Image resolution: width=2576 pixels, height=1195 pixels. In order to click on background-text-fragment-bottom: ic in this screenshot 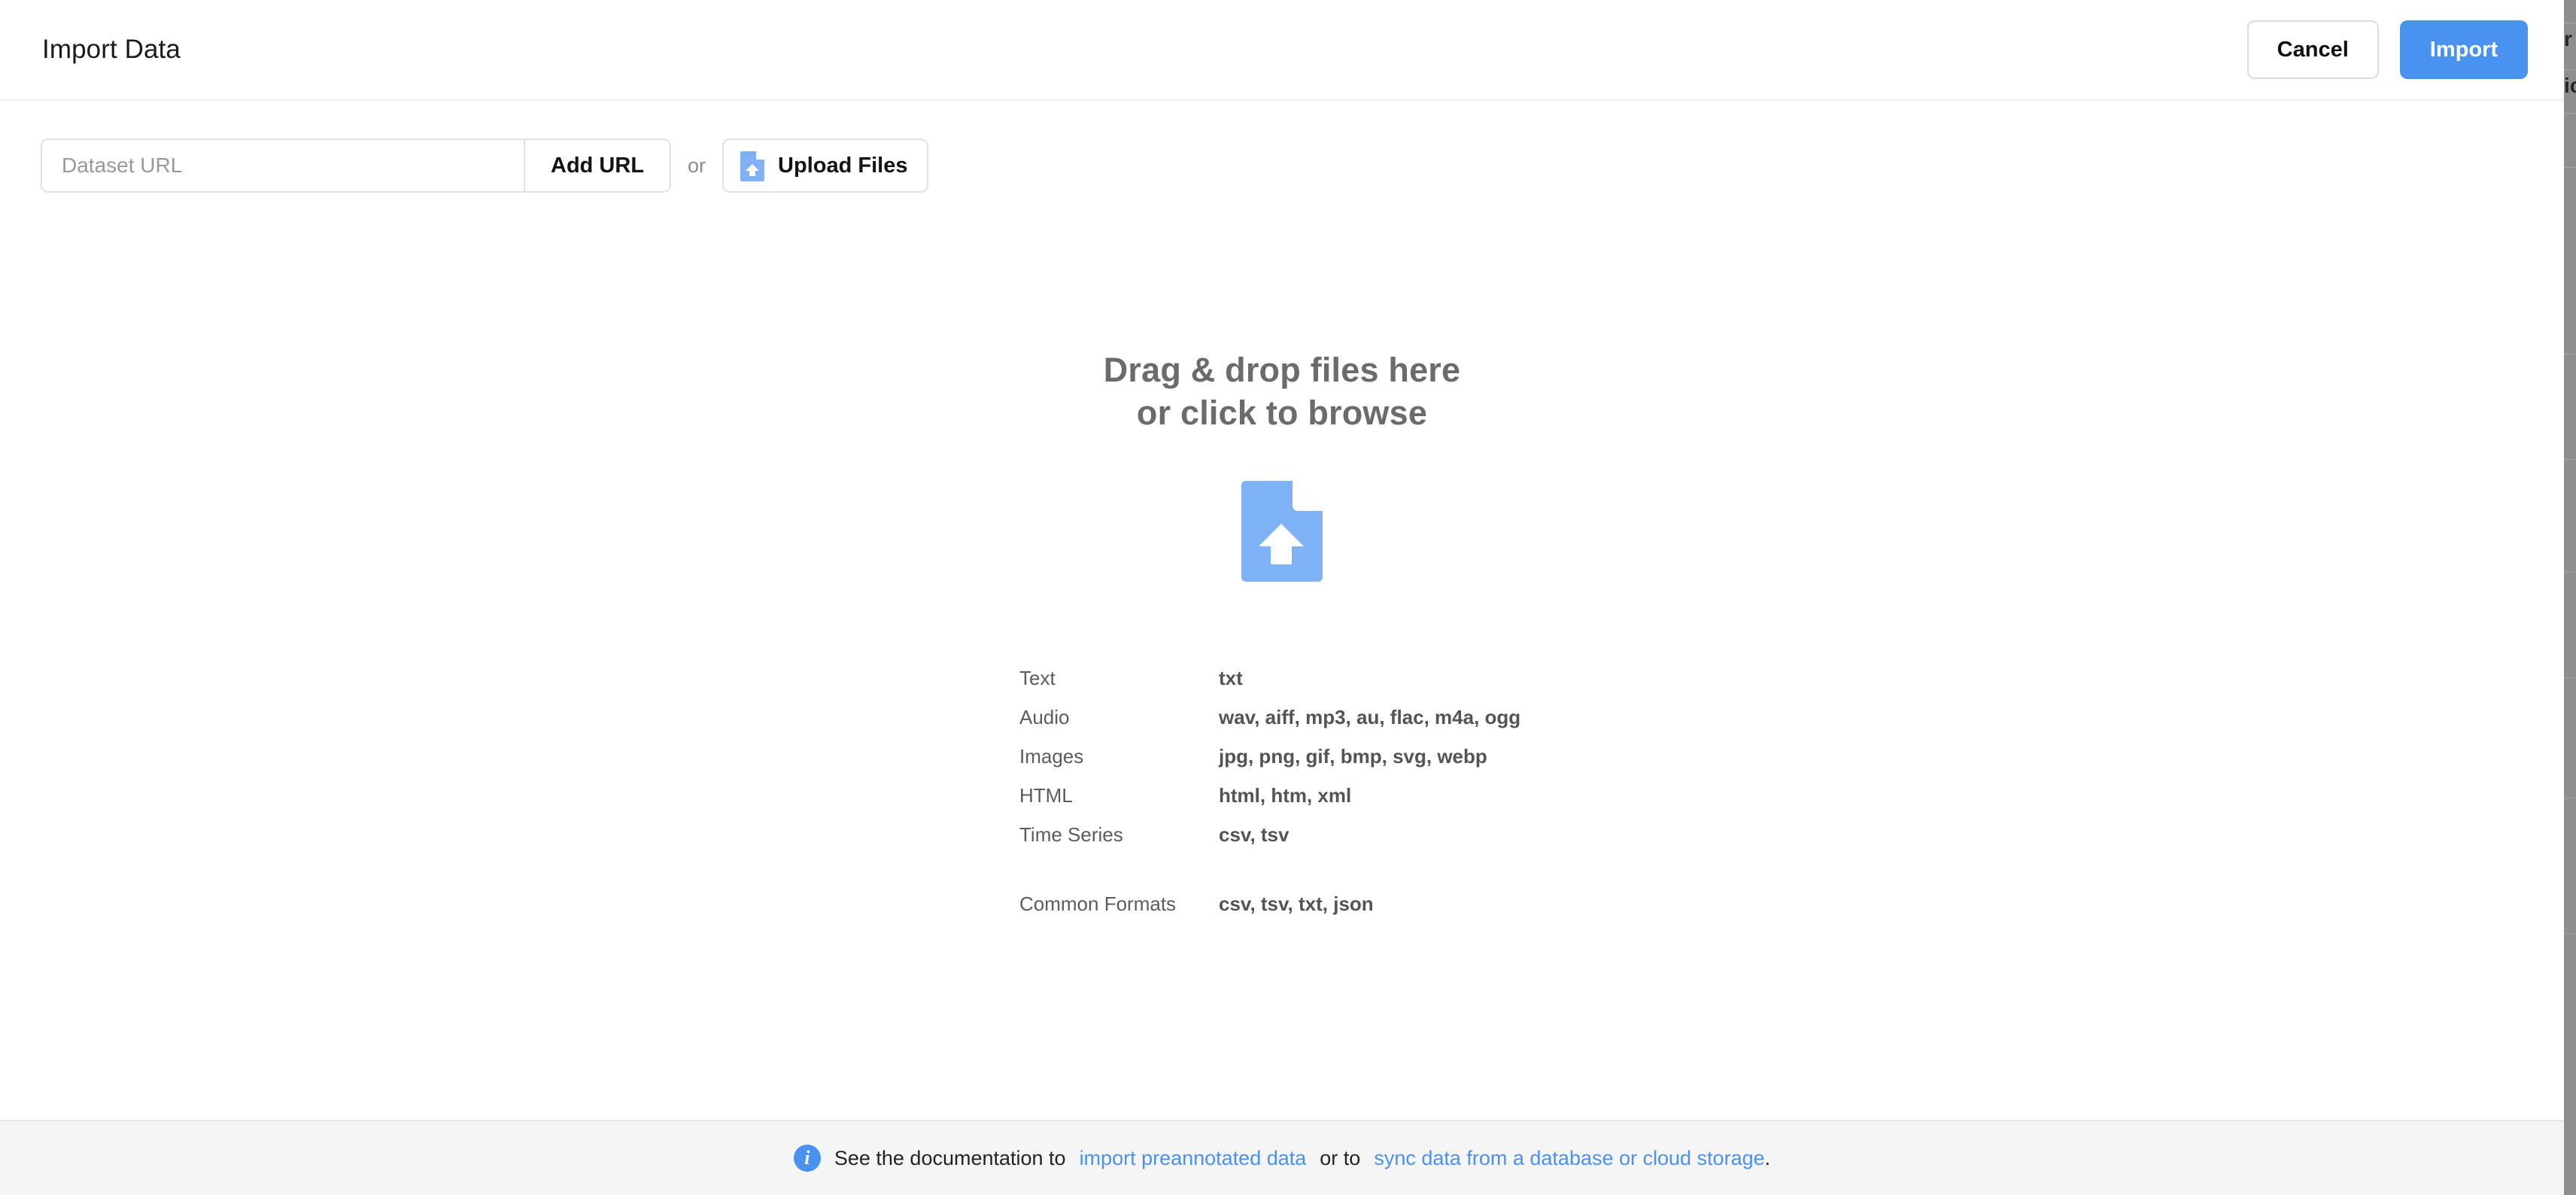, I will do `click(2570, 85)`.